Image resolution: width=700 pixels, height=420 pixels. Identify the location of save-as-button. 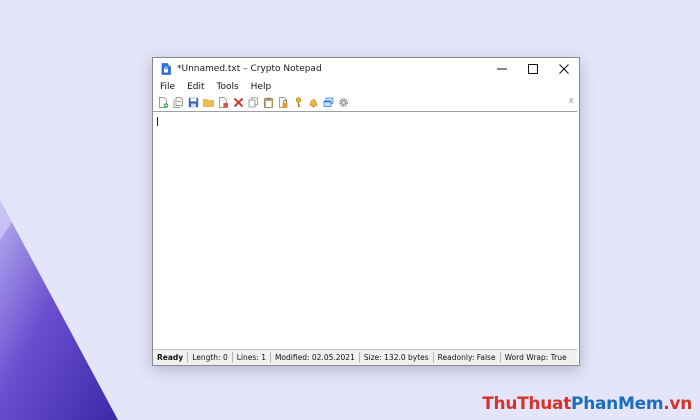
(223, 102).